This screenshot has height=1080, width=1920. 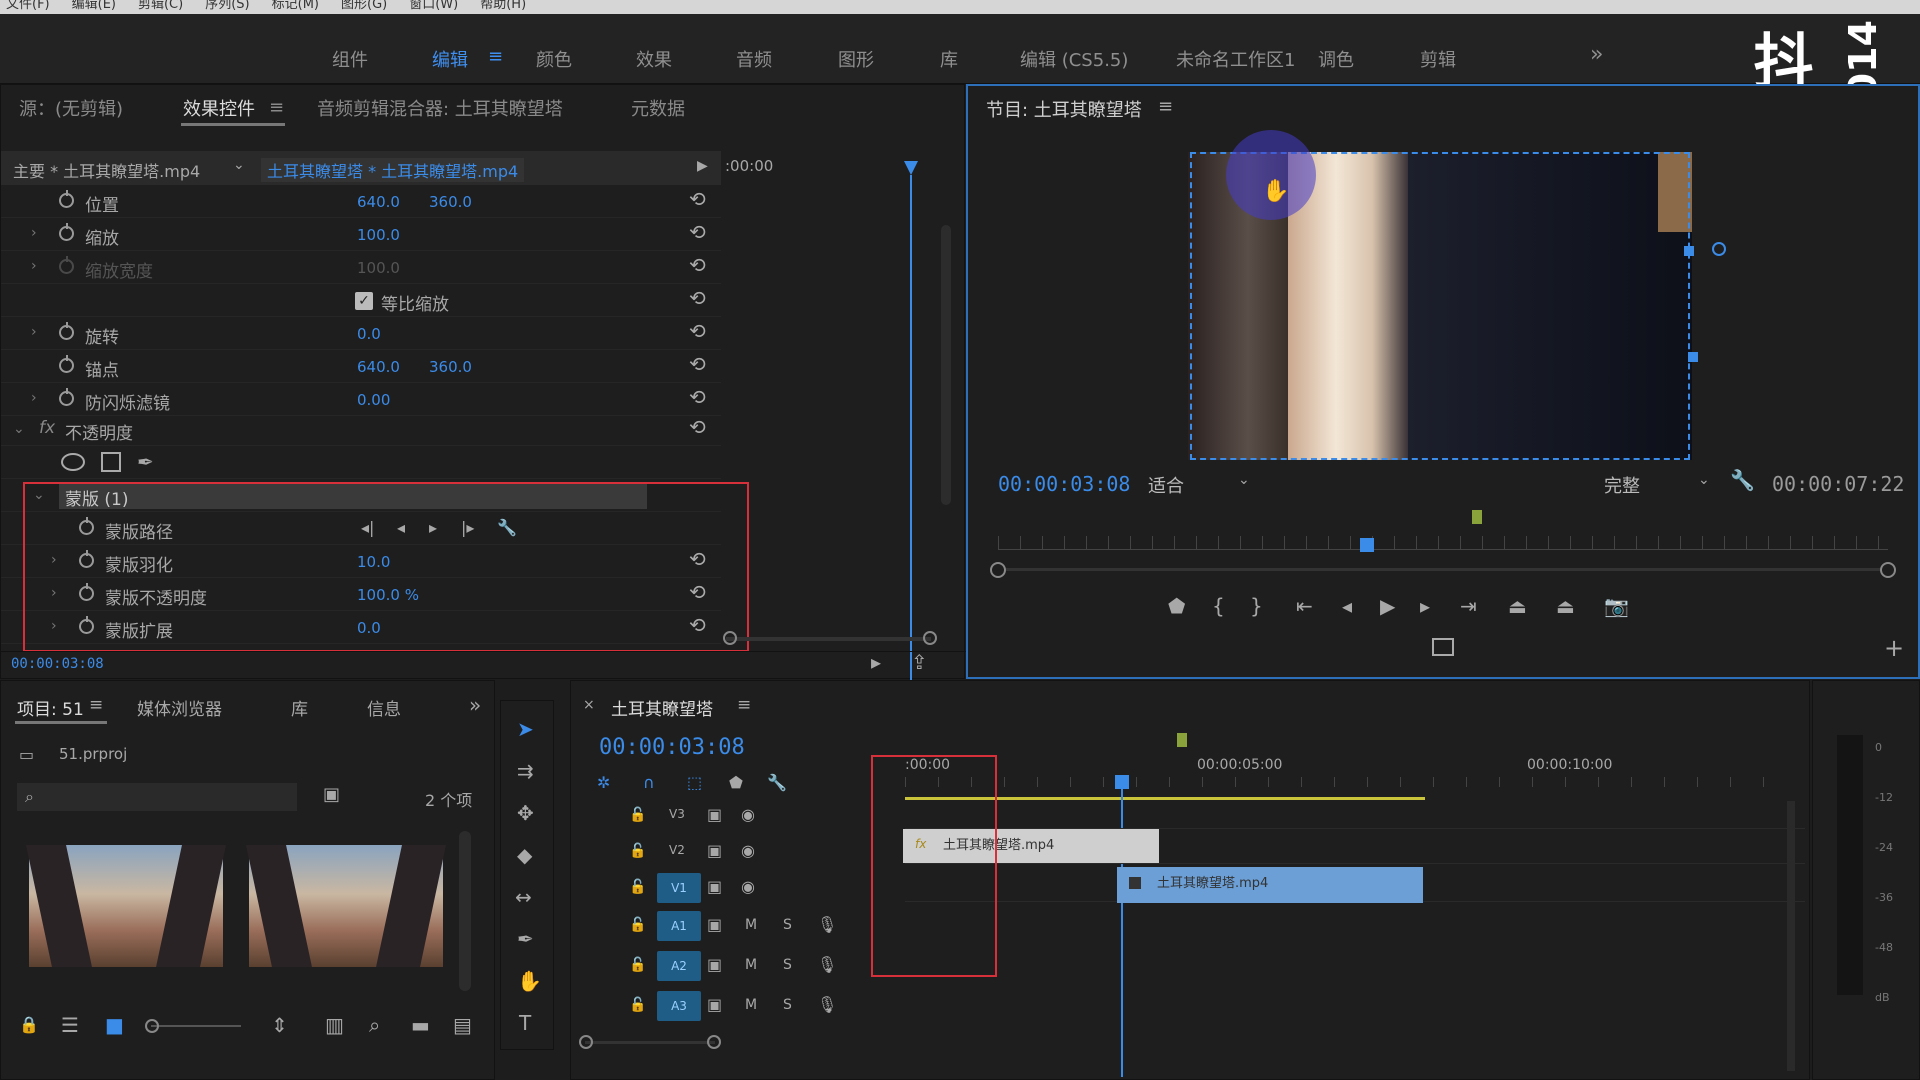 What do you see at coordinates (196, 1026) in the screenshot?
I see `zoom-slider` at bounding box center [196, 1026].